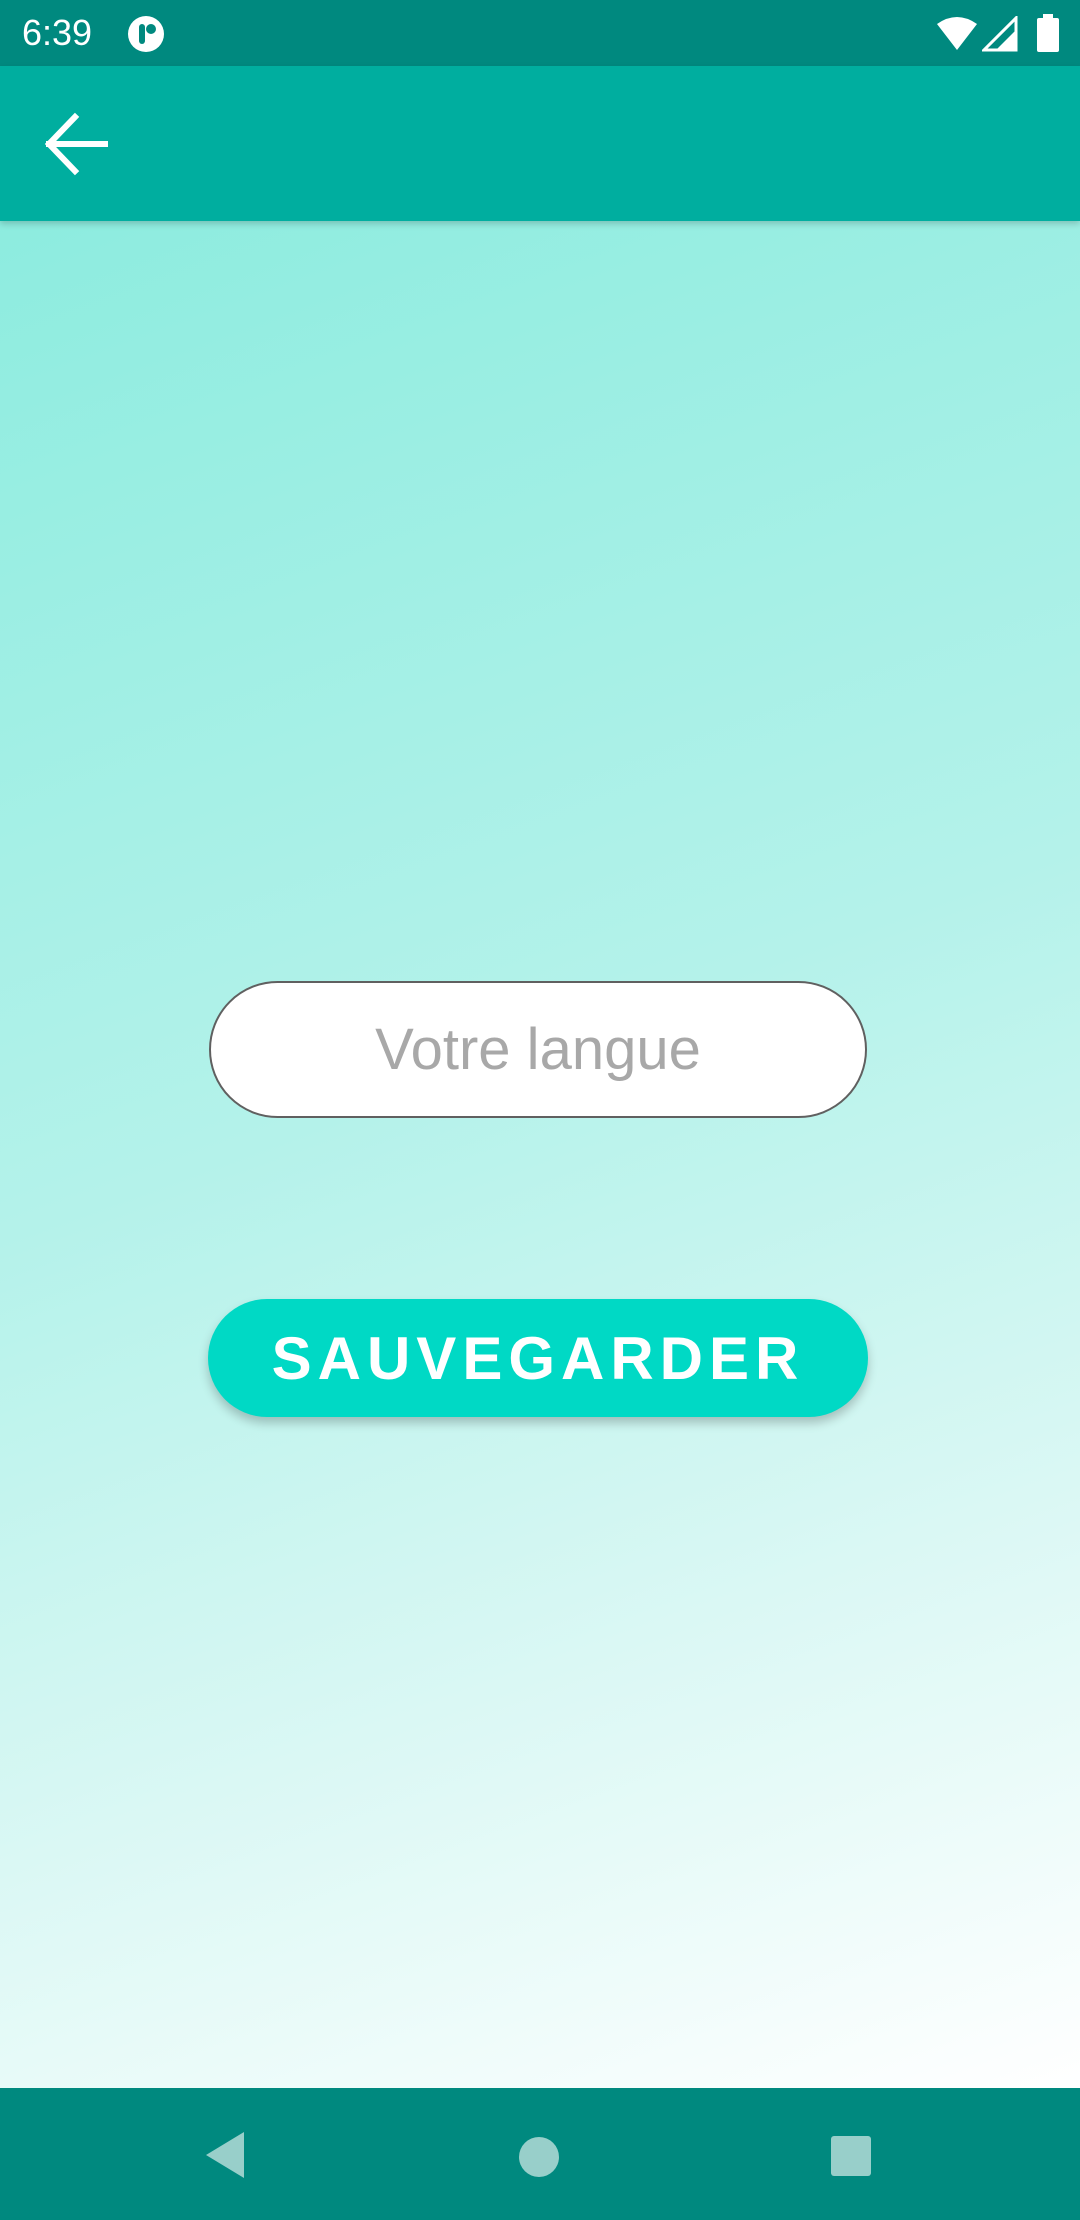 Image resolution: width=1080 pixels, height=2220 pixels. I want to click on nav-back-icon, so click(227, 2155).